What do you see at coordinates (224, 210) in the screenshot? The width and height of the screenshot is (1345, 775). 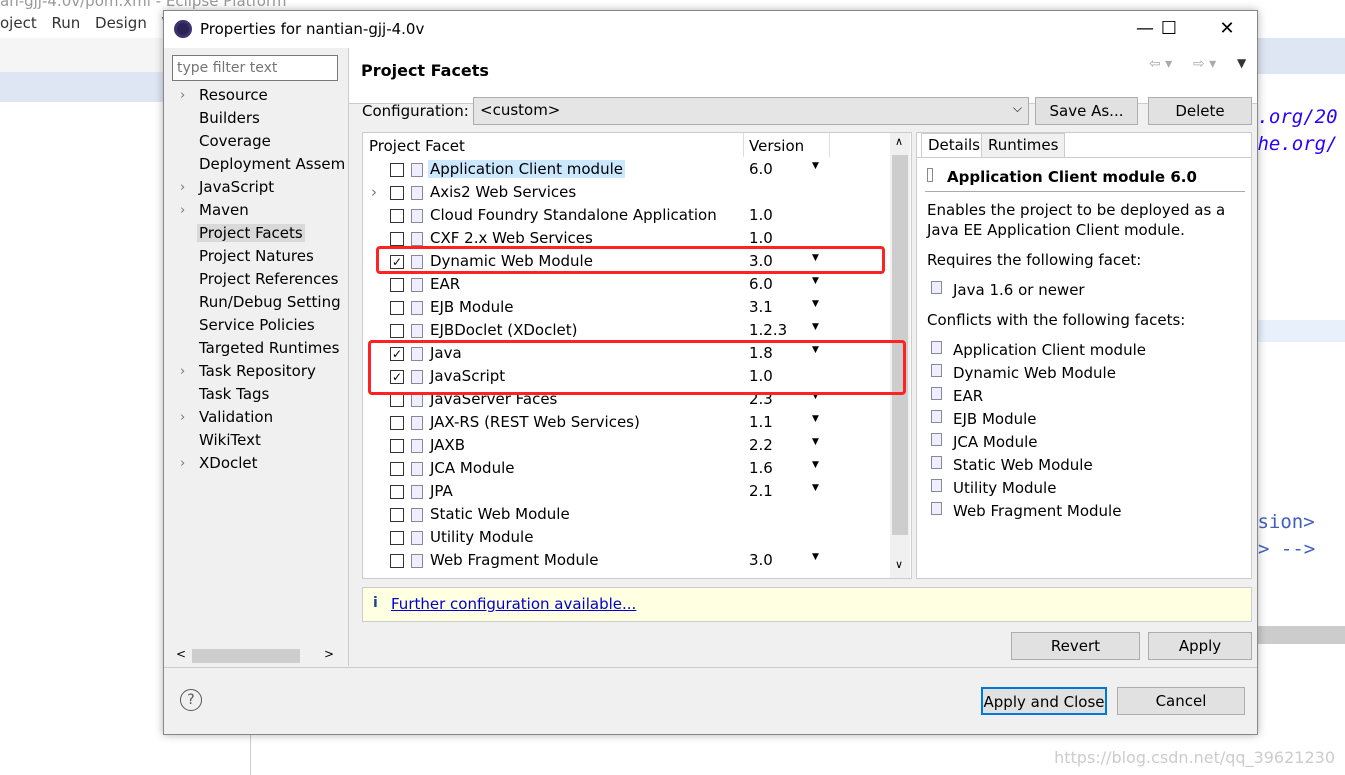 I see `tree-item: Maven` at bounding box center [224, 210].